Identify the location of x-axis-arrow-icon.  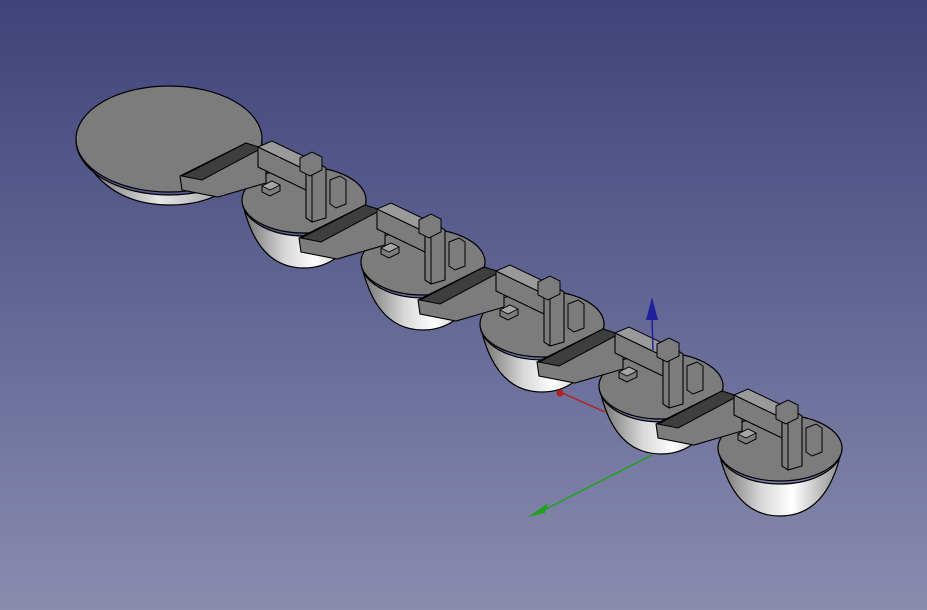
(560, 393).